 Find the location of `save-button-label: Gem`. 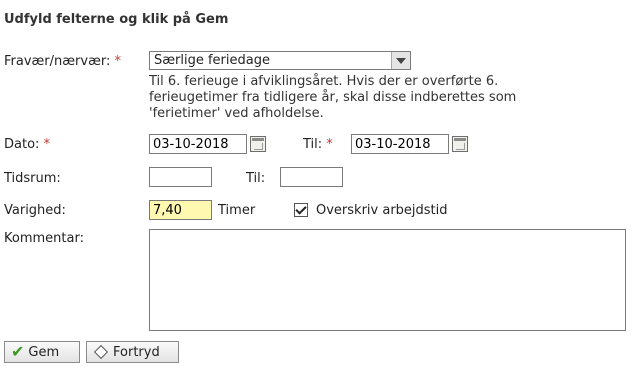

save-button-label: Gem is located at coordinates (44, 352).